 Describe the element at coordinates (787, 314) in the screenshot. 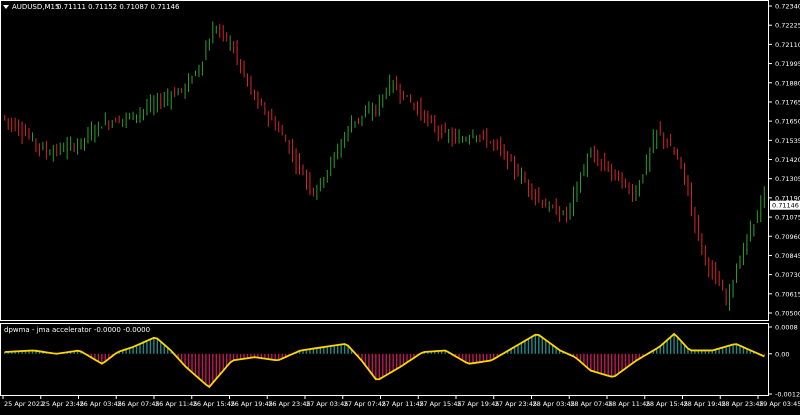

I see `price-tick-label: 0.70500` at that location.